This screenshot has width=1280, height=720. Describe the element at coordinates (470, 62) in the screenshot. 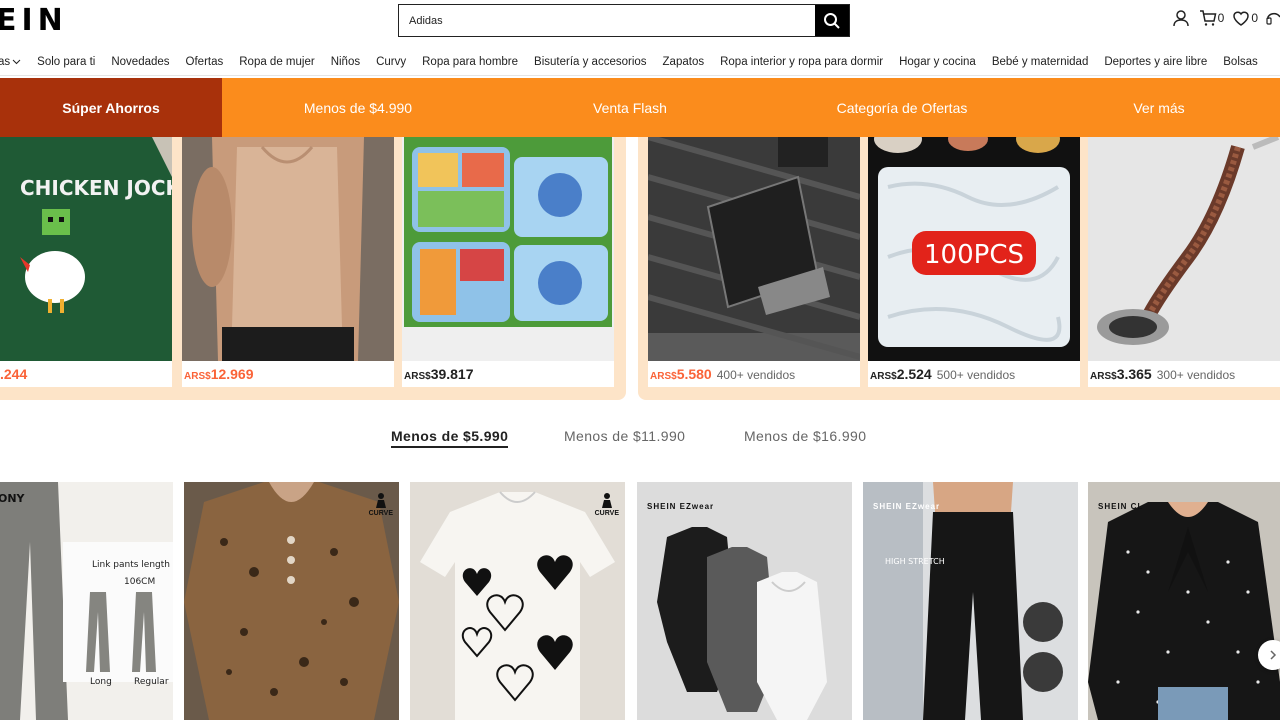

I see `nav-item-ropa-para-hombre: Ropa para hombre` at that location.